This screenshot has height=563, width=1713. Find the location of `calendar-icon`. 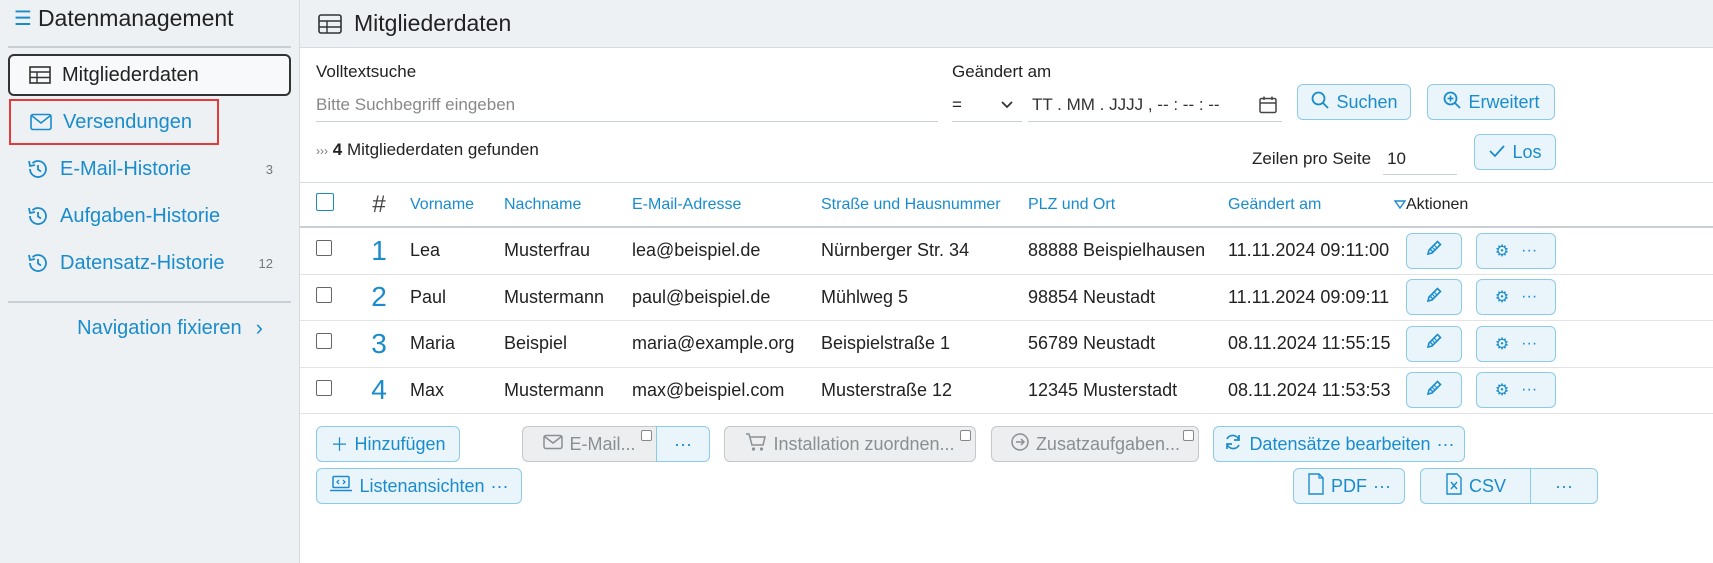

calendar-icon is located at coordinates (1268, 108).